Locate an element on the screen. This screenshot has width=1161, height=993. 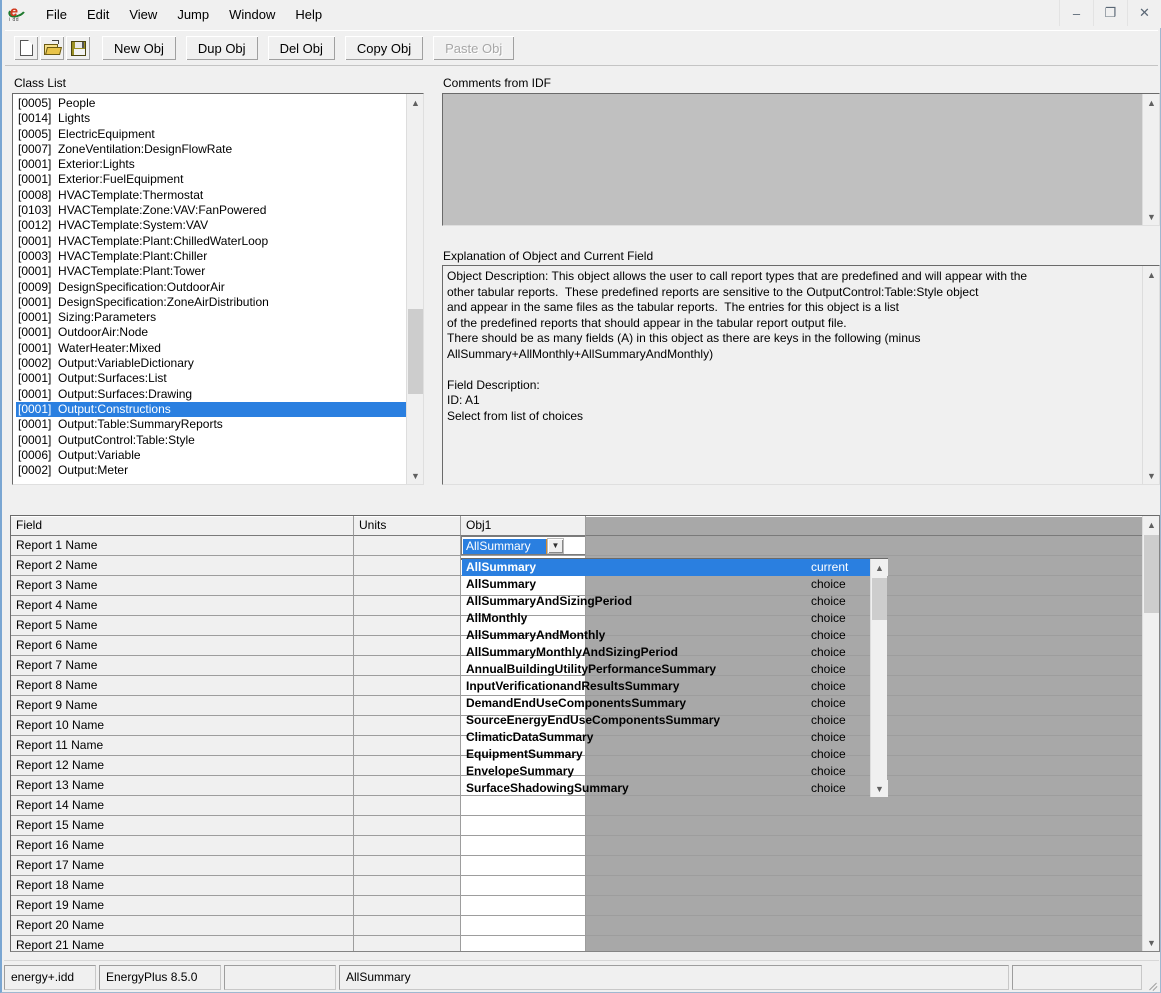
obj1-combobox-cell: AllSummary ▼ is located at coordinates (523, 546).